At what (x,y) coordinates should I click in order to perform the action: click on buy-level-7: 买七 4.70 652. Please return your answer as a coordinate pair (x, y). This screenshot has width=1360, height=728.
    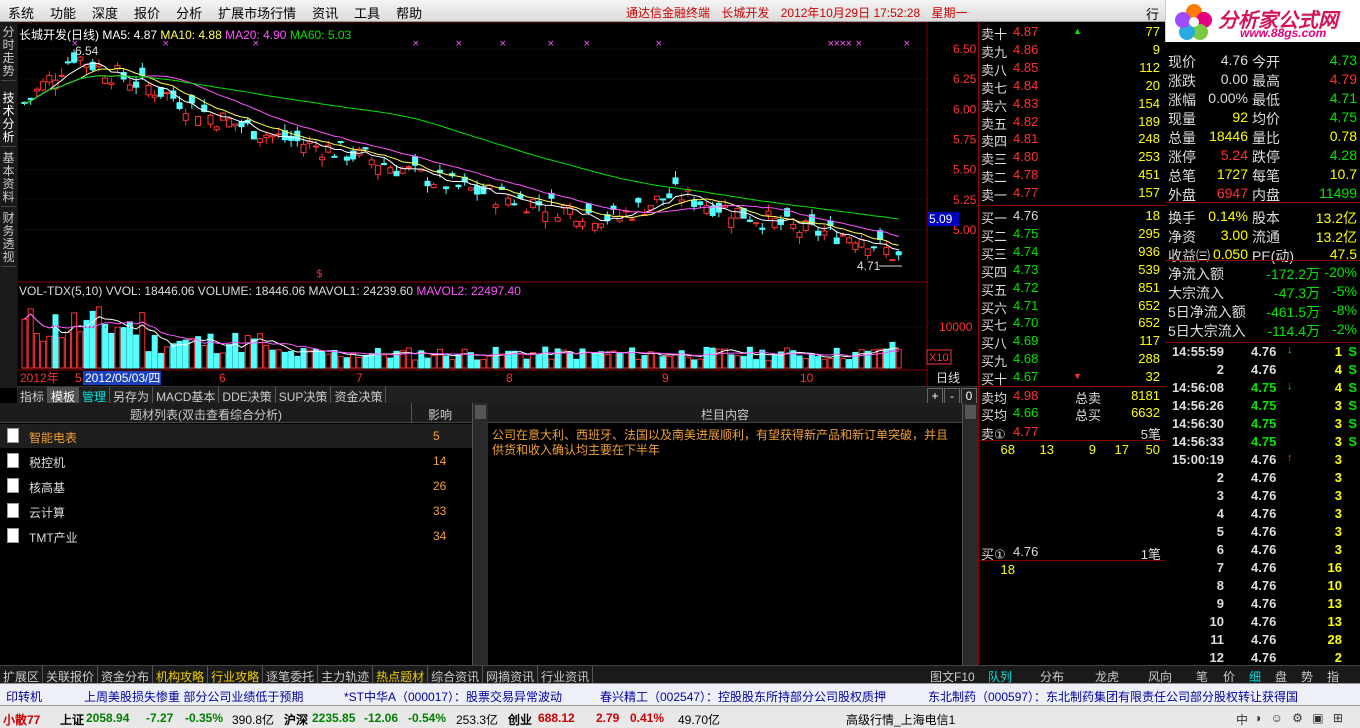
    Looking at the image, I should click on (1071, 324).